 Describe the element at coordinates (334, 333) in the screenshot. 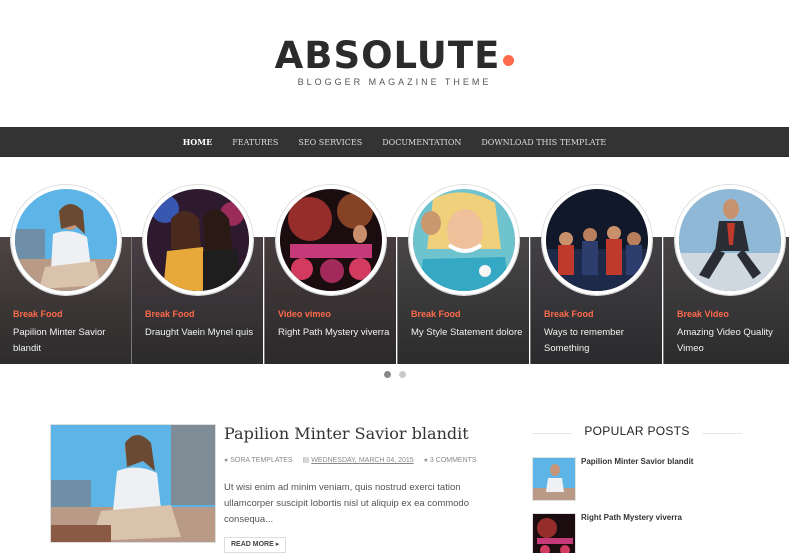

I see `slide-title: Right Path Mystery viverra` at that location.